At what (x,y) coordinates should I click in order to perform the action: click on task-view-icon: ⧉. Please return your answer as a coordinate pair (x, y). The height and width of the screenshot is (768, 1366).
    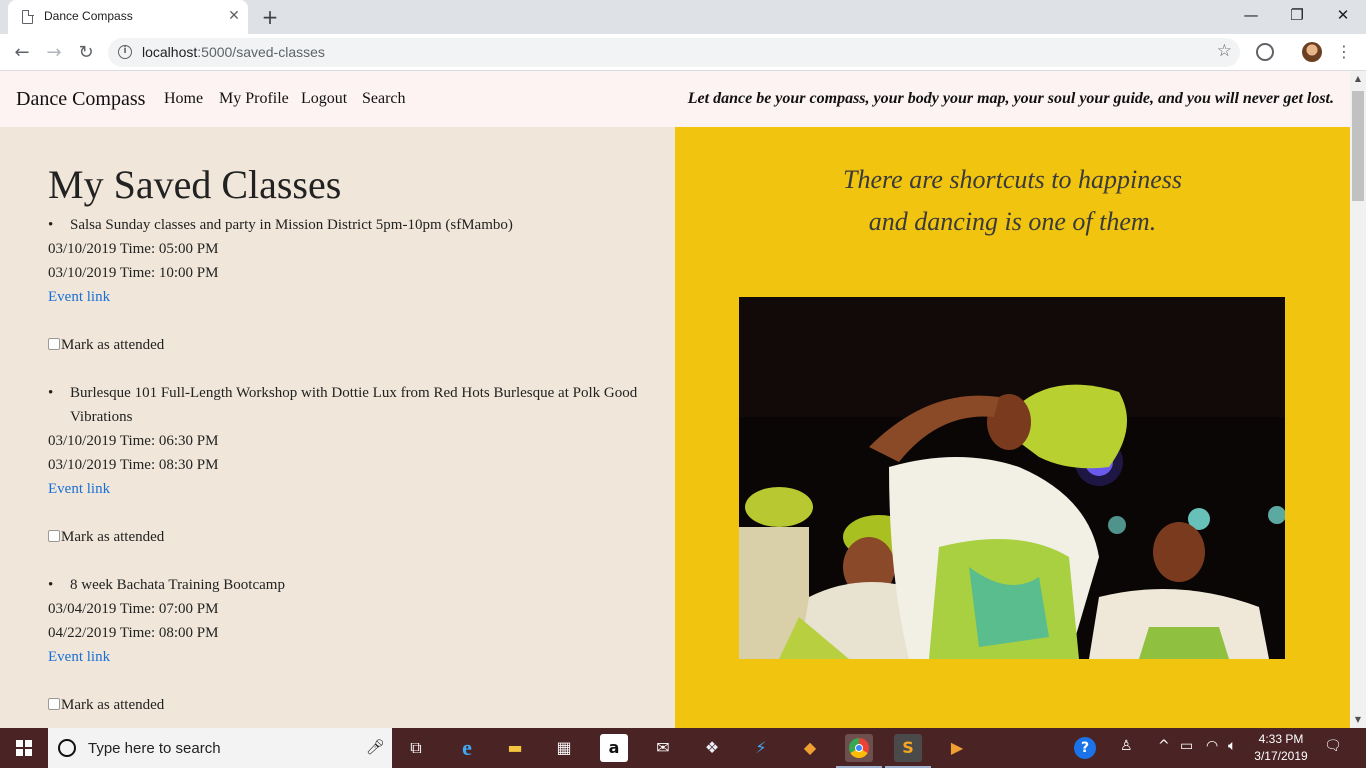
    Looking at the image, I should click on (416, 748).